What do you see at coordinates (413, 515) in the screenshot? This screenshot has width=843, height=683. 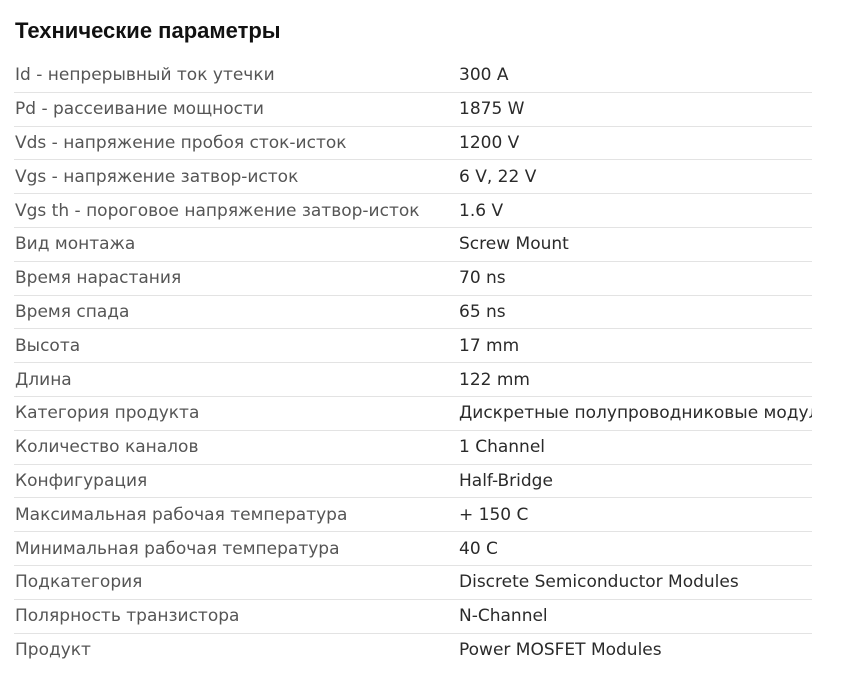 I see `spec-row: Максимальная рабочая температура + 150 C` at bounding box center [413, 515].